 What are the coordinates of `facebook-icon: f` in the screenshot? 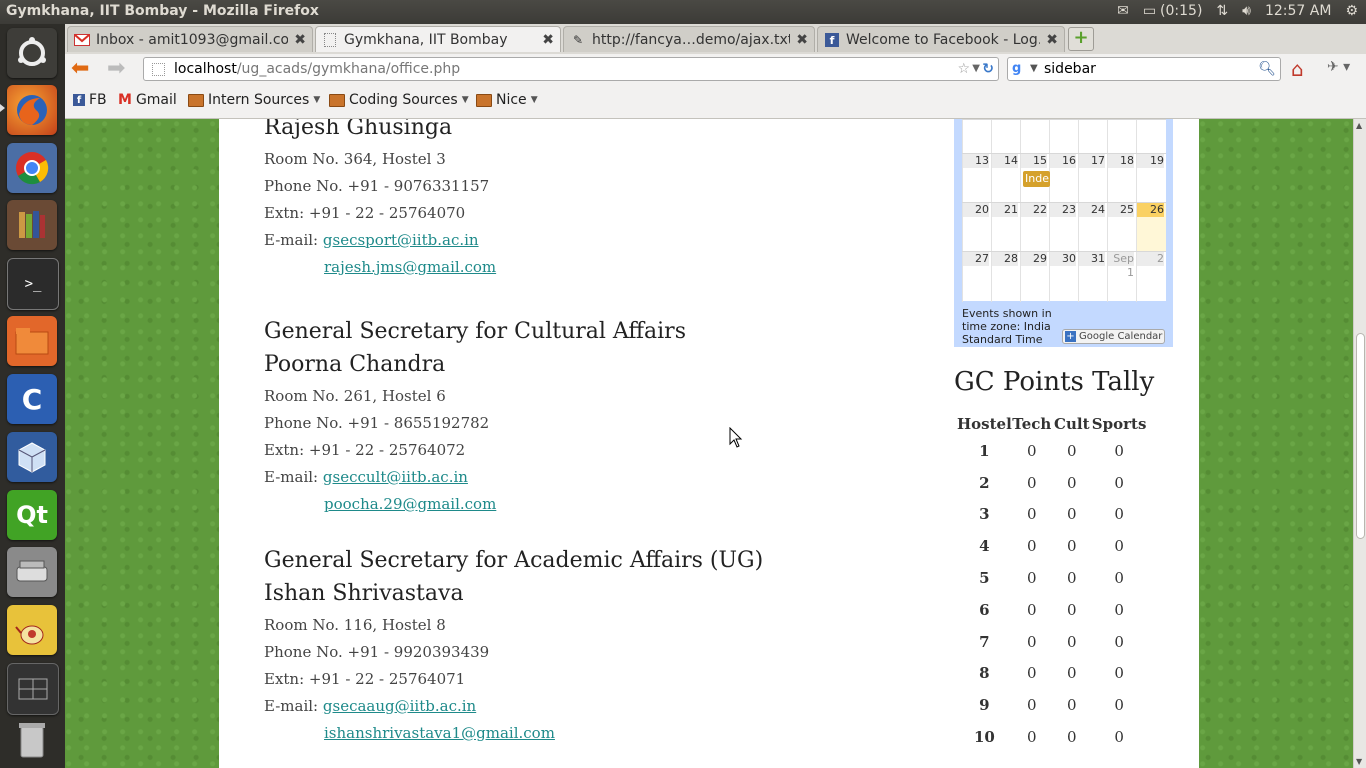 It's located at (832, 40).